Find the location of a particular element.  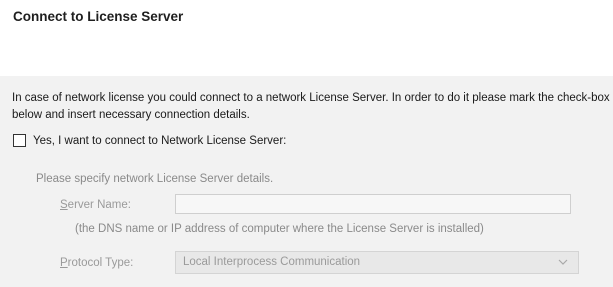

server-name-access-key: S is located at coordinates (64, 205).